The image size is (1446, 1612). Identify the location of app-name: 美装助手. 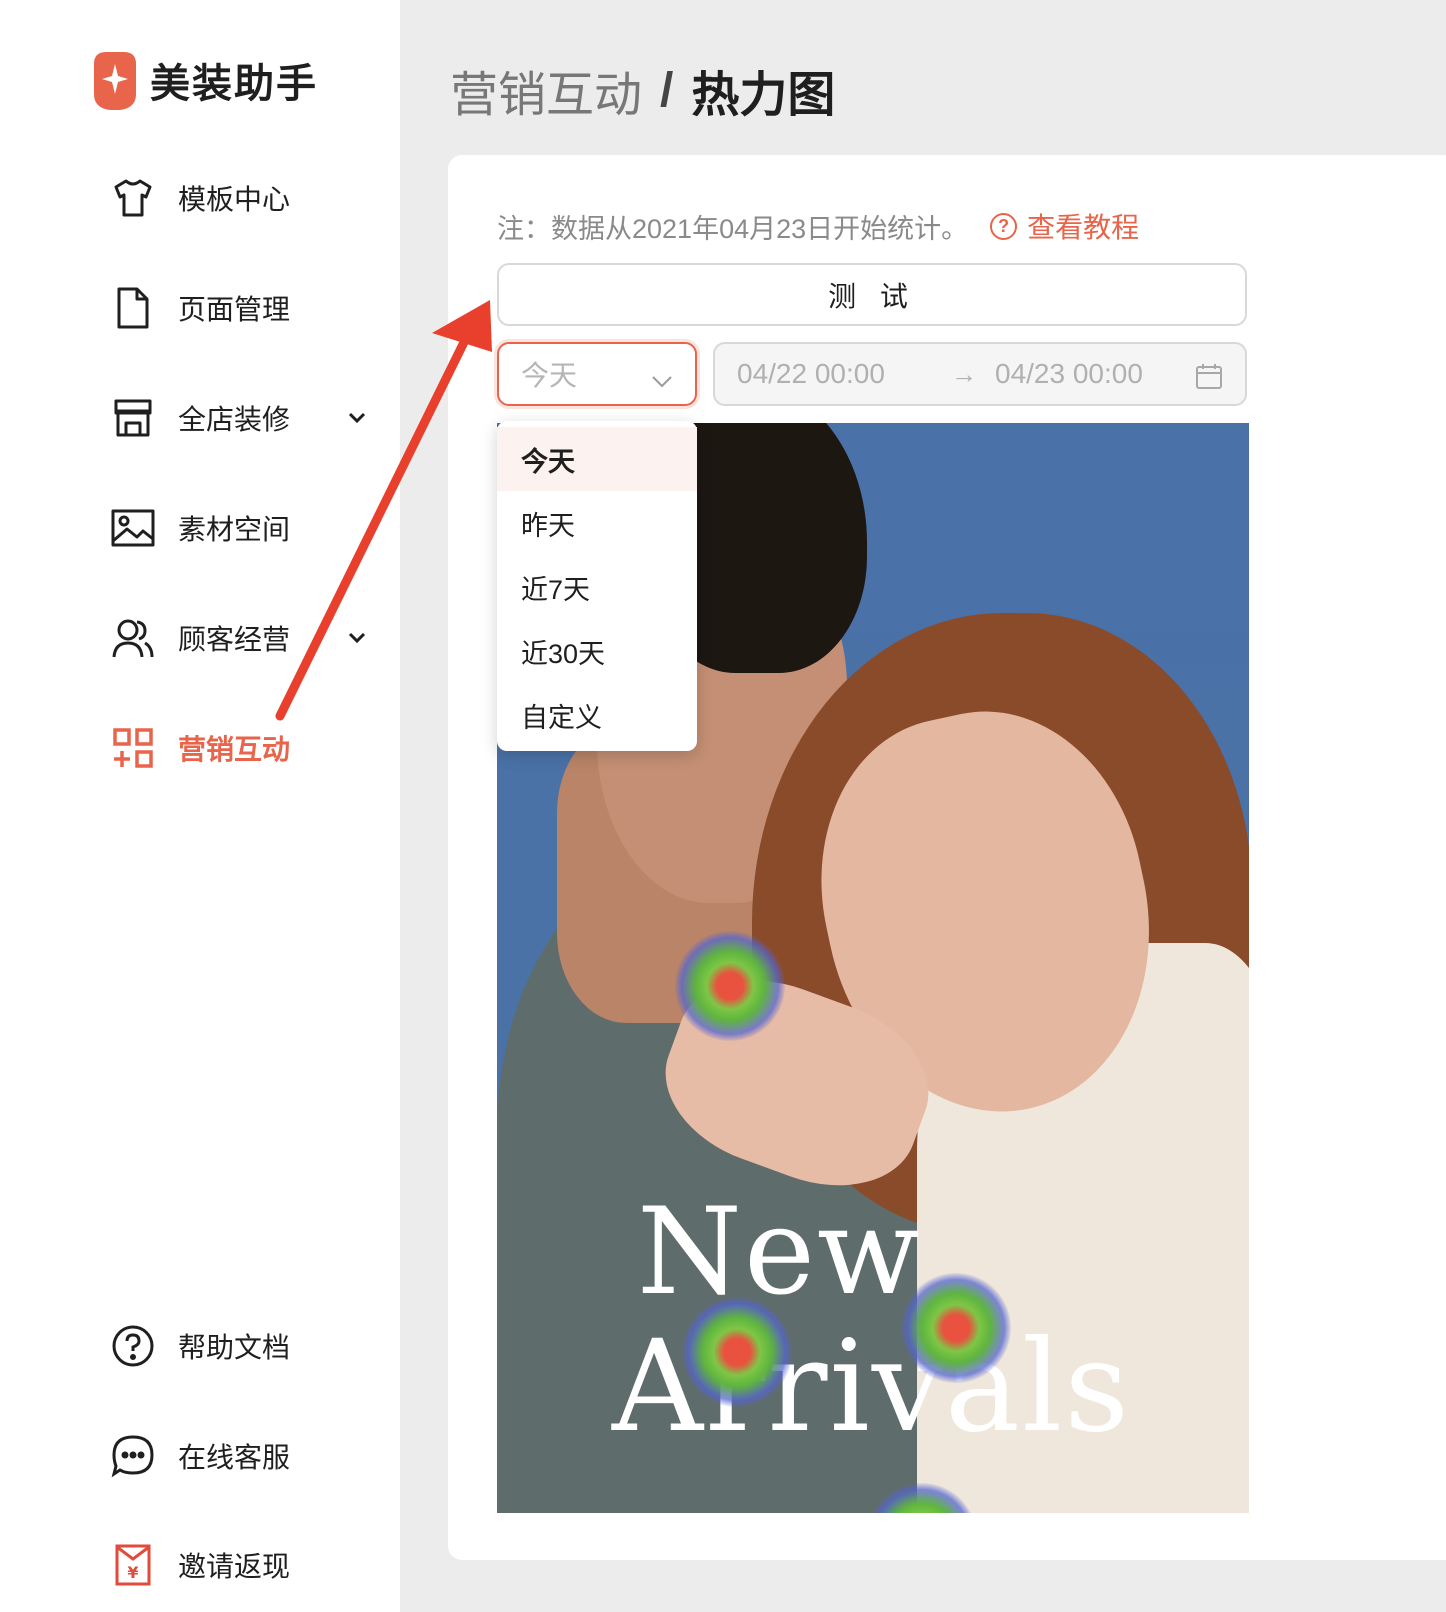
(234, 84).